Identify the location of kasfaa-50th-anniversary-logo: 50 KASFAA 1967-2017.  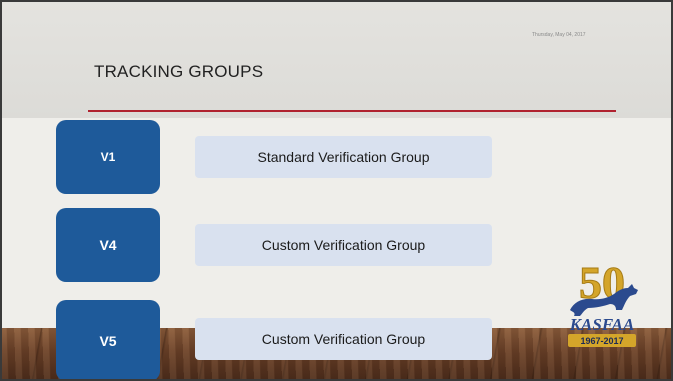
(603, 302).